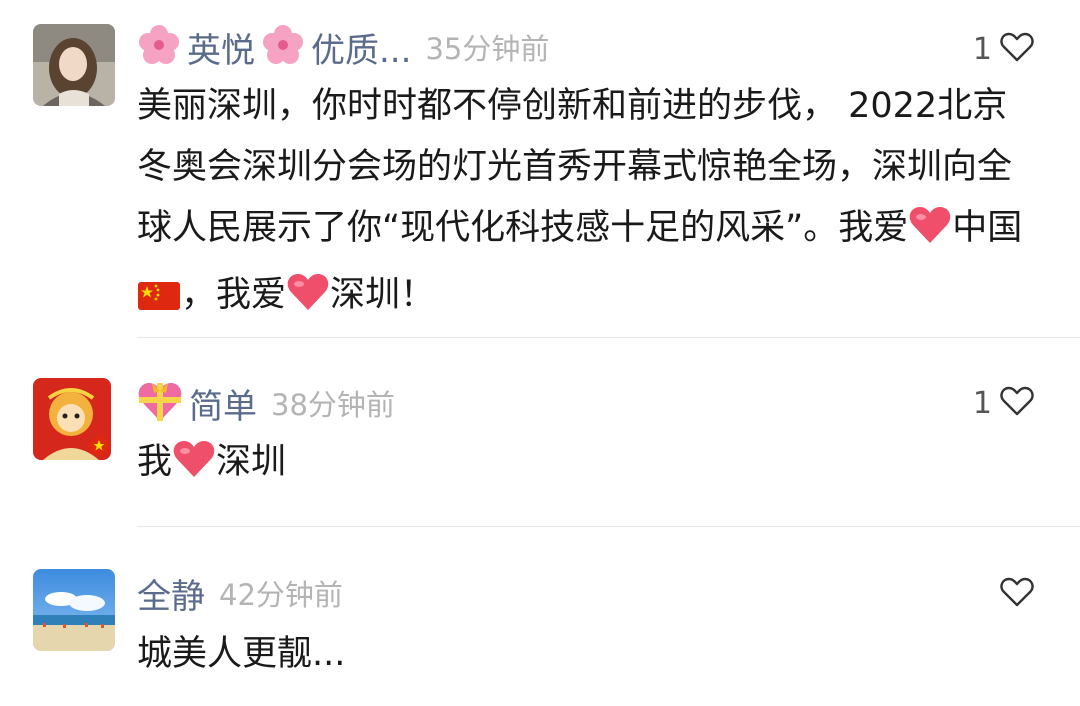 The image size is (1080, 706). I want to click on comment-header: 全静 42分钟前, so click(240, 593).